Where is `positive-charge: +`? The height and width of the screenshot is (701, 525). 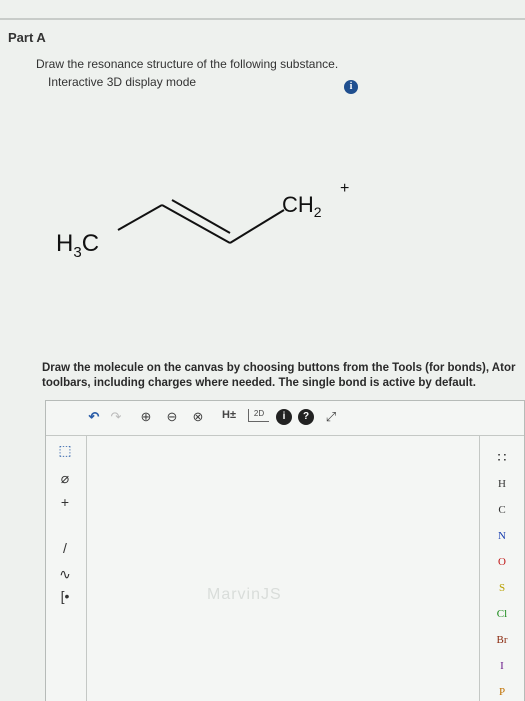
positive-charge: + is located at coordinates (345, 188).